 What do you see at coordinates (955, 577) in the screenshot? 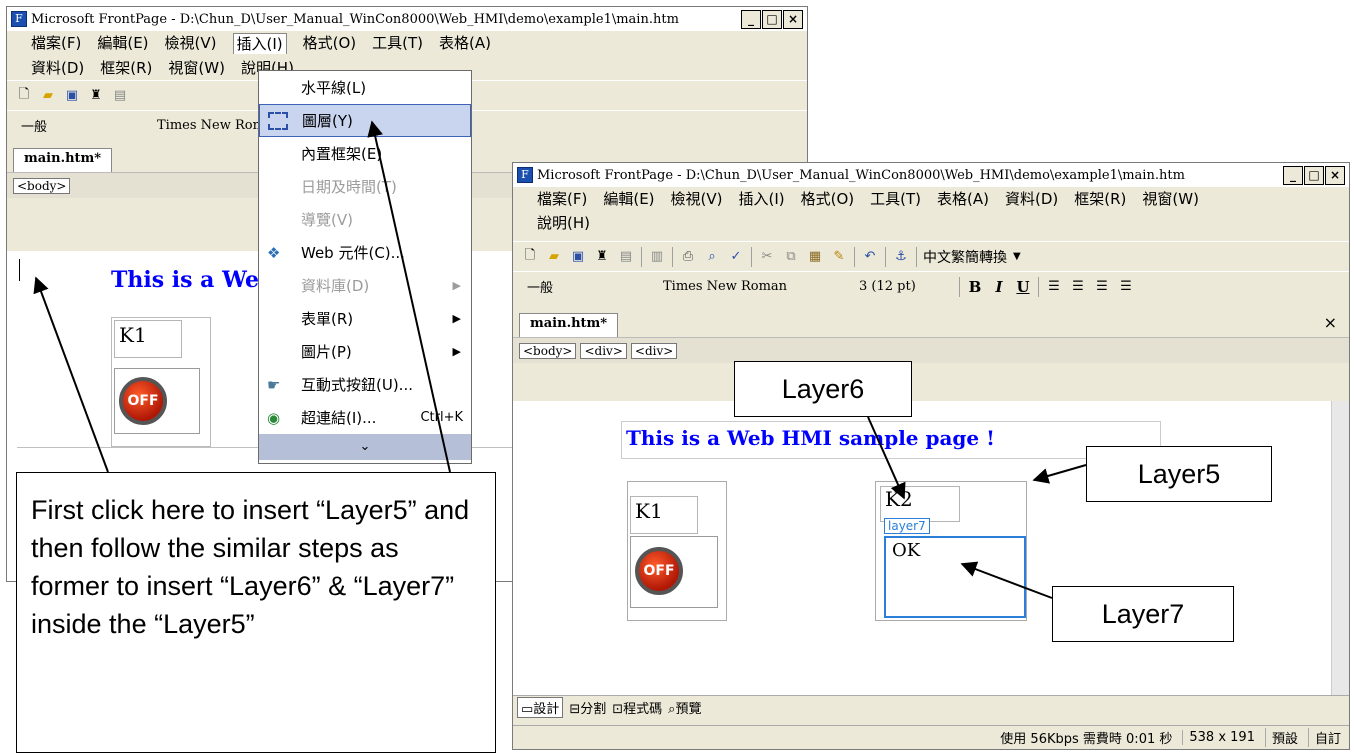
I see `layer7-box: OK` at bounding box center [955, 577].